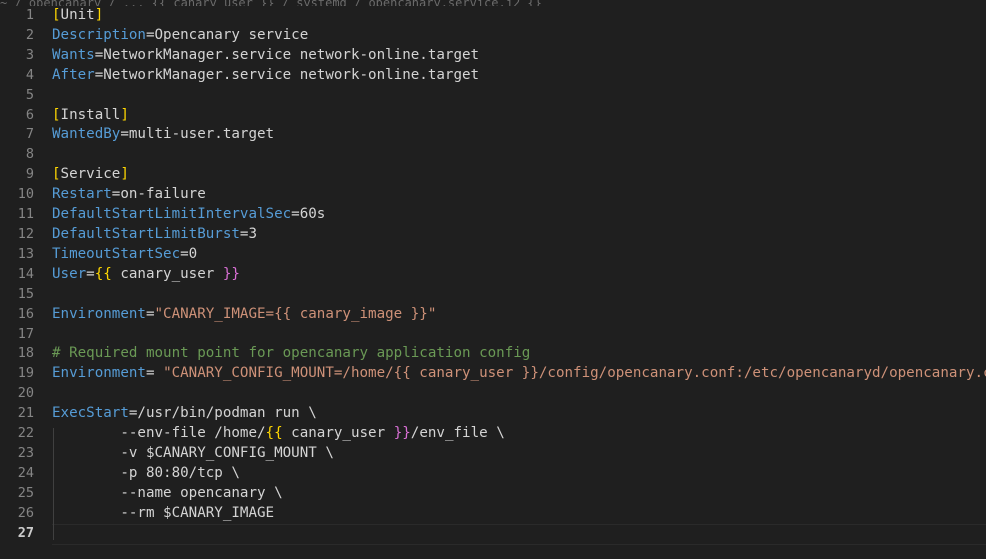 The width and height of the screenshot is (986, 559). Describe the element at coordinates (82, 194) in the screenshot. I see `code-token: Restart` at that location.